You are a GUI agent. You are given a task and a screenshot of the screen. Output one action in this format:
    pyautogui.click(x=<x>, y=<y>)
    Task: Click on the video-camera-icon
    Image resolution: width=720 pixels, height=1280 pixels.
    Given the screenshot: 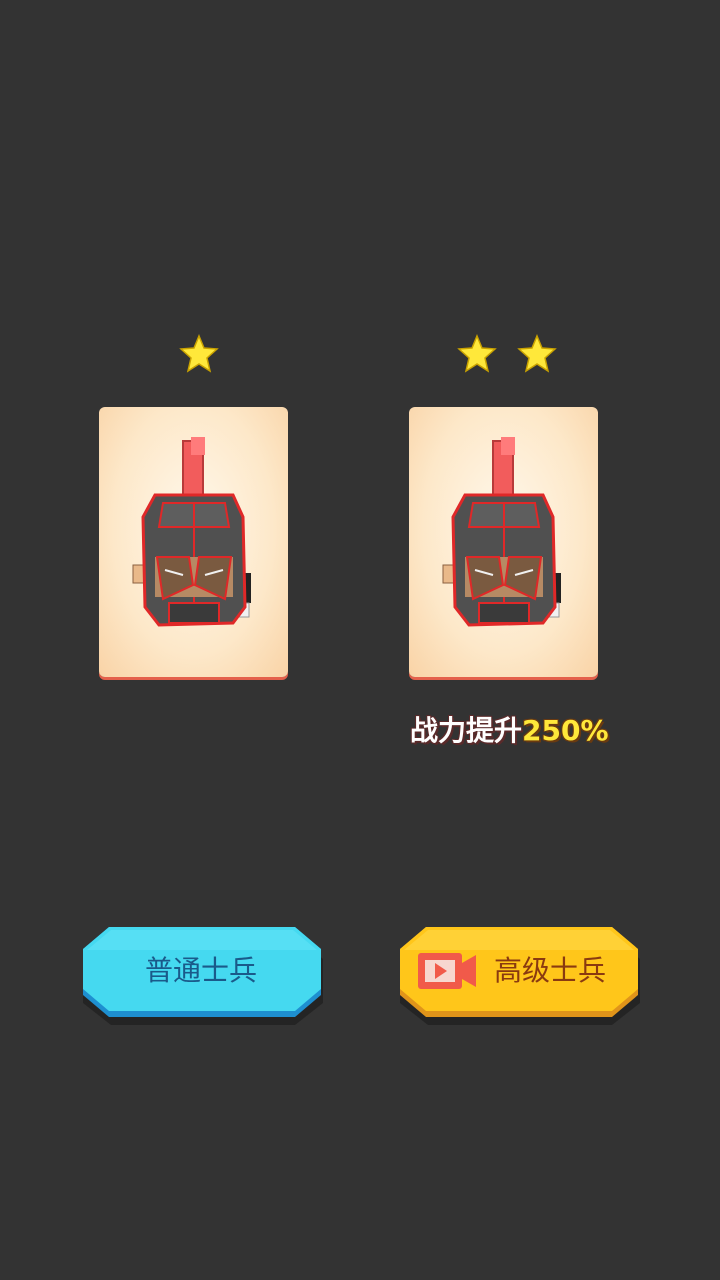 What is the action you would take?
    pyautogui.click(x=447, y=971)
    